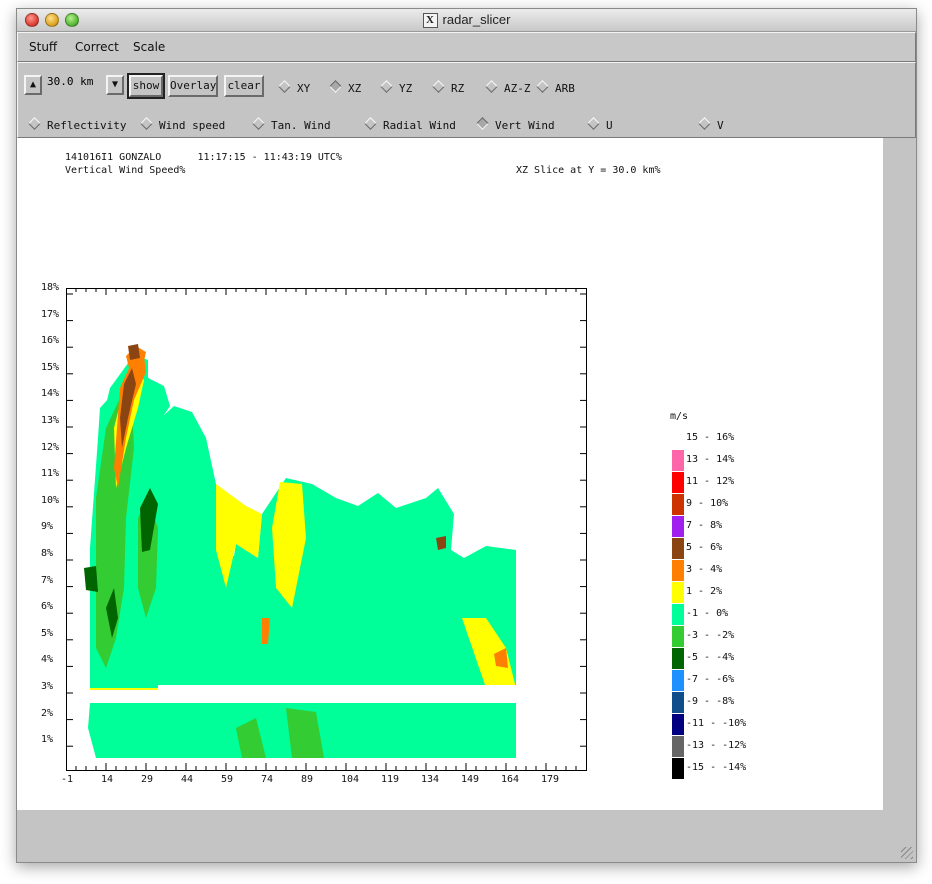 The width and height of the screenshot is (932, 884). I want to click on overlay-button: Overlay, so click(193, 86).